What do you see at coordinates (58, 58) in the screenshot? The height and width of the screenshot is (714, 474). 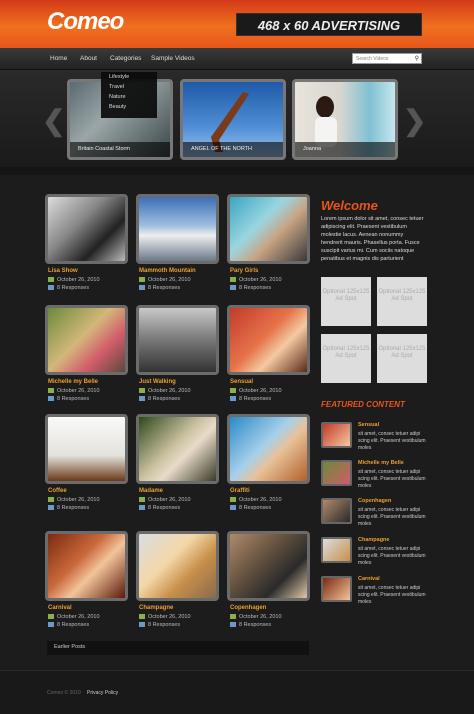 I see `nav-home: Home` at bounding box center [58, 58].